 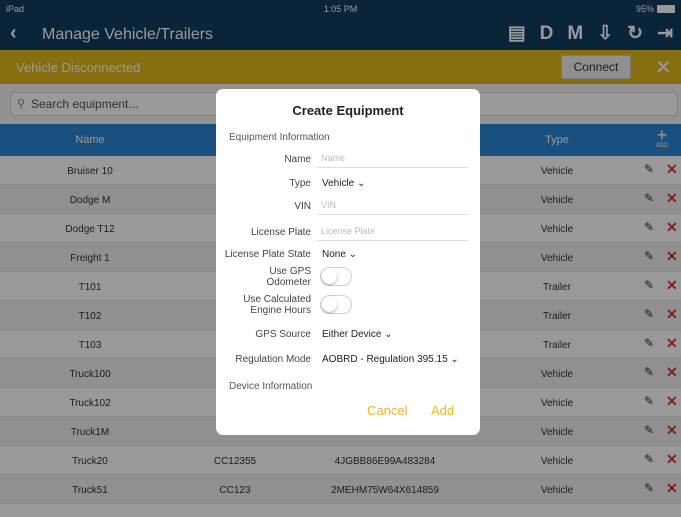 What do you see at coordinates (300, 183) in the screenshot?
I see `type-label: Type` at bounding box center [300, 183].